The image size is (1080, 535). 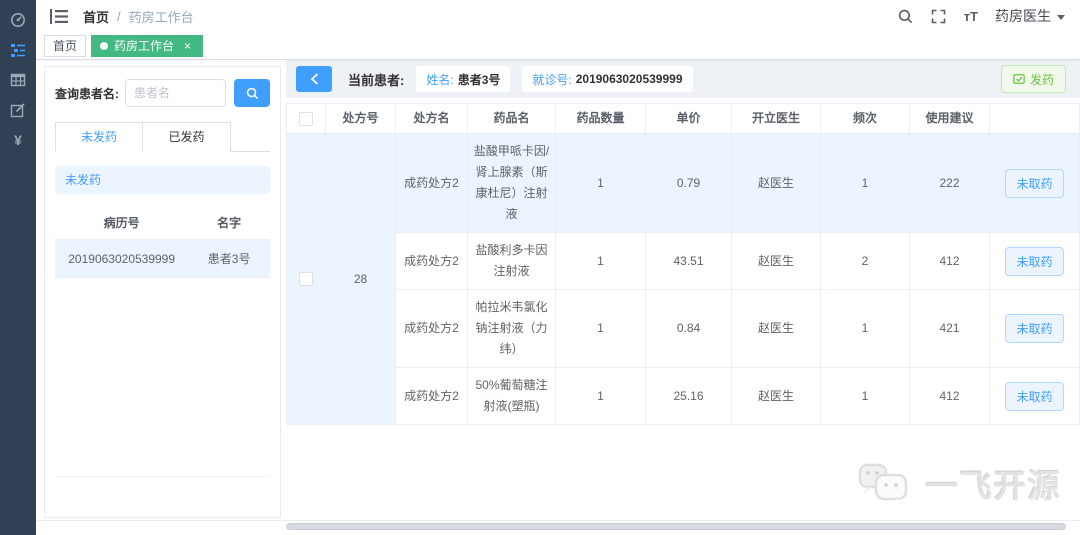 I want to click on visit-no-field: 就诊号: 2019063020539999, so click(x=607, y=79).